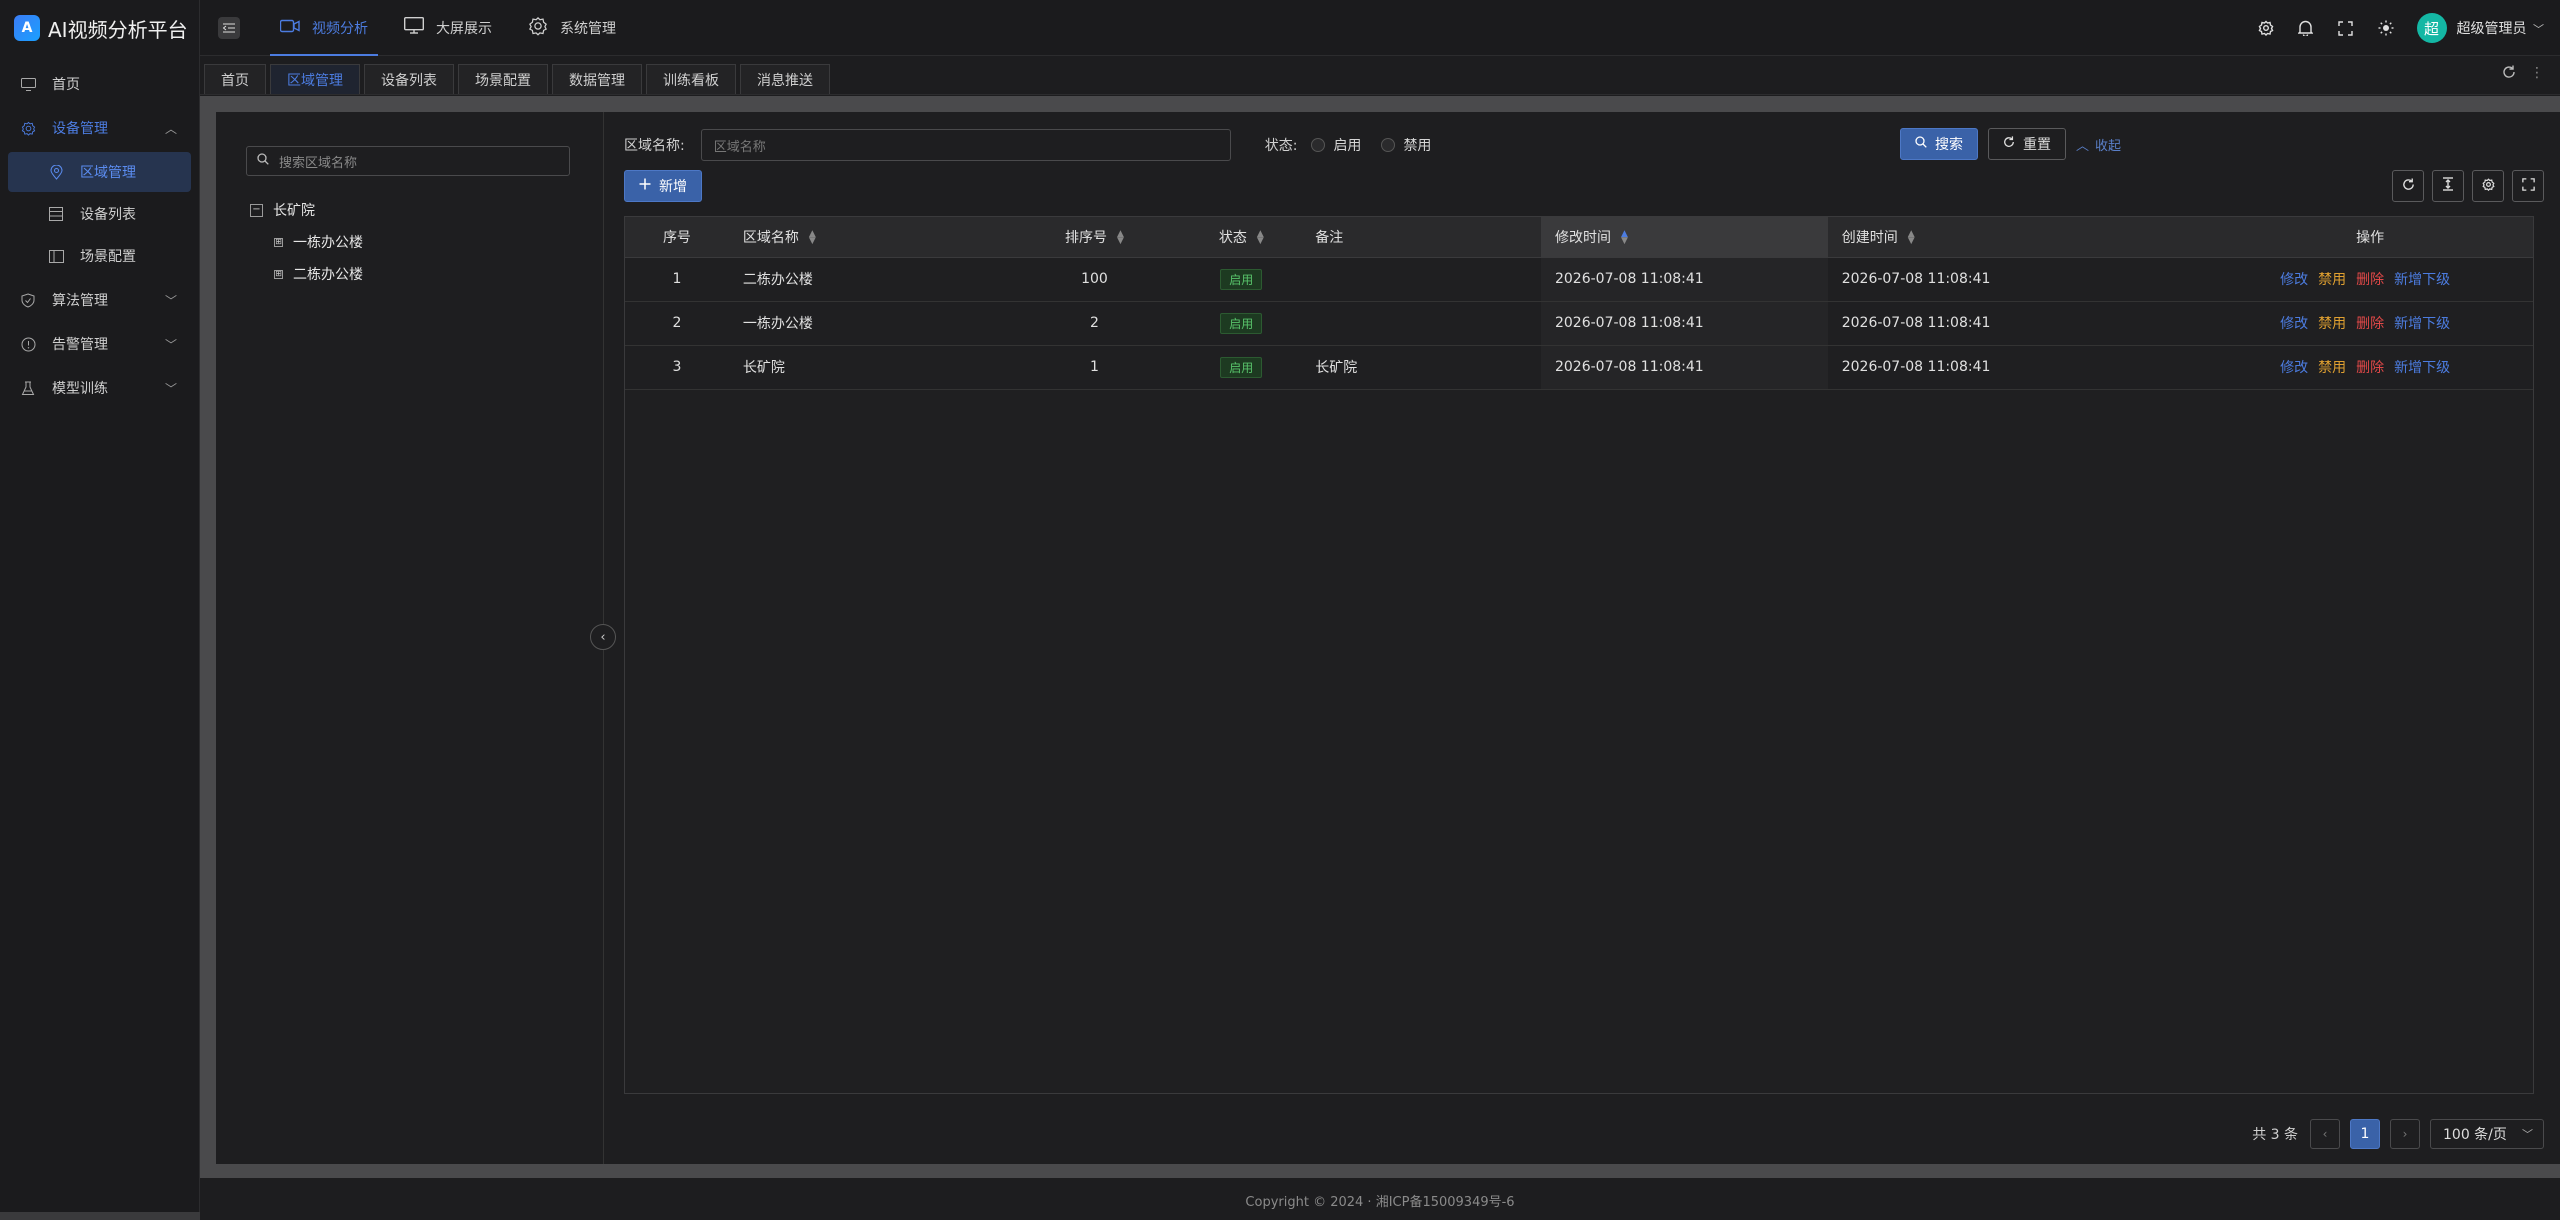 The height and width of the screenshot is (1220, 2560). Describe the element at coordinates (2266, 28) in the screenshot. I see `settings-icon` at that location.